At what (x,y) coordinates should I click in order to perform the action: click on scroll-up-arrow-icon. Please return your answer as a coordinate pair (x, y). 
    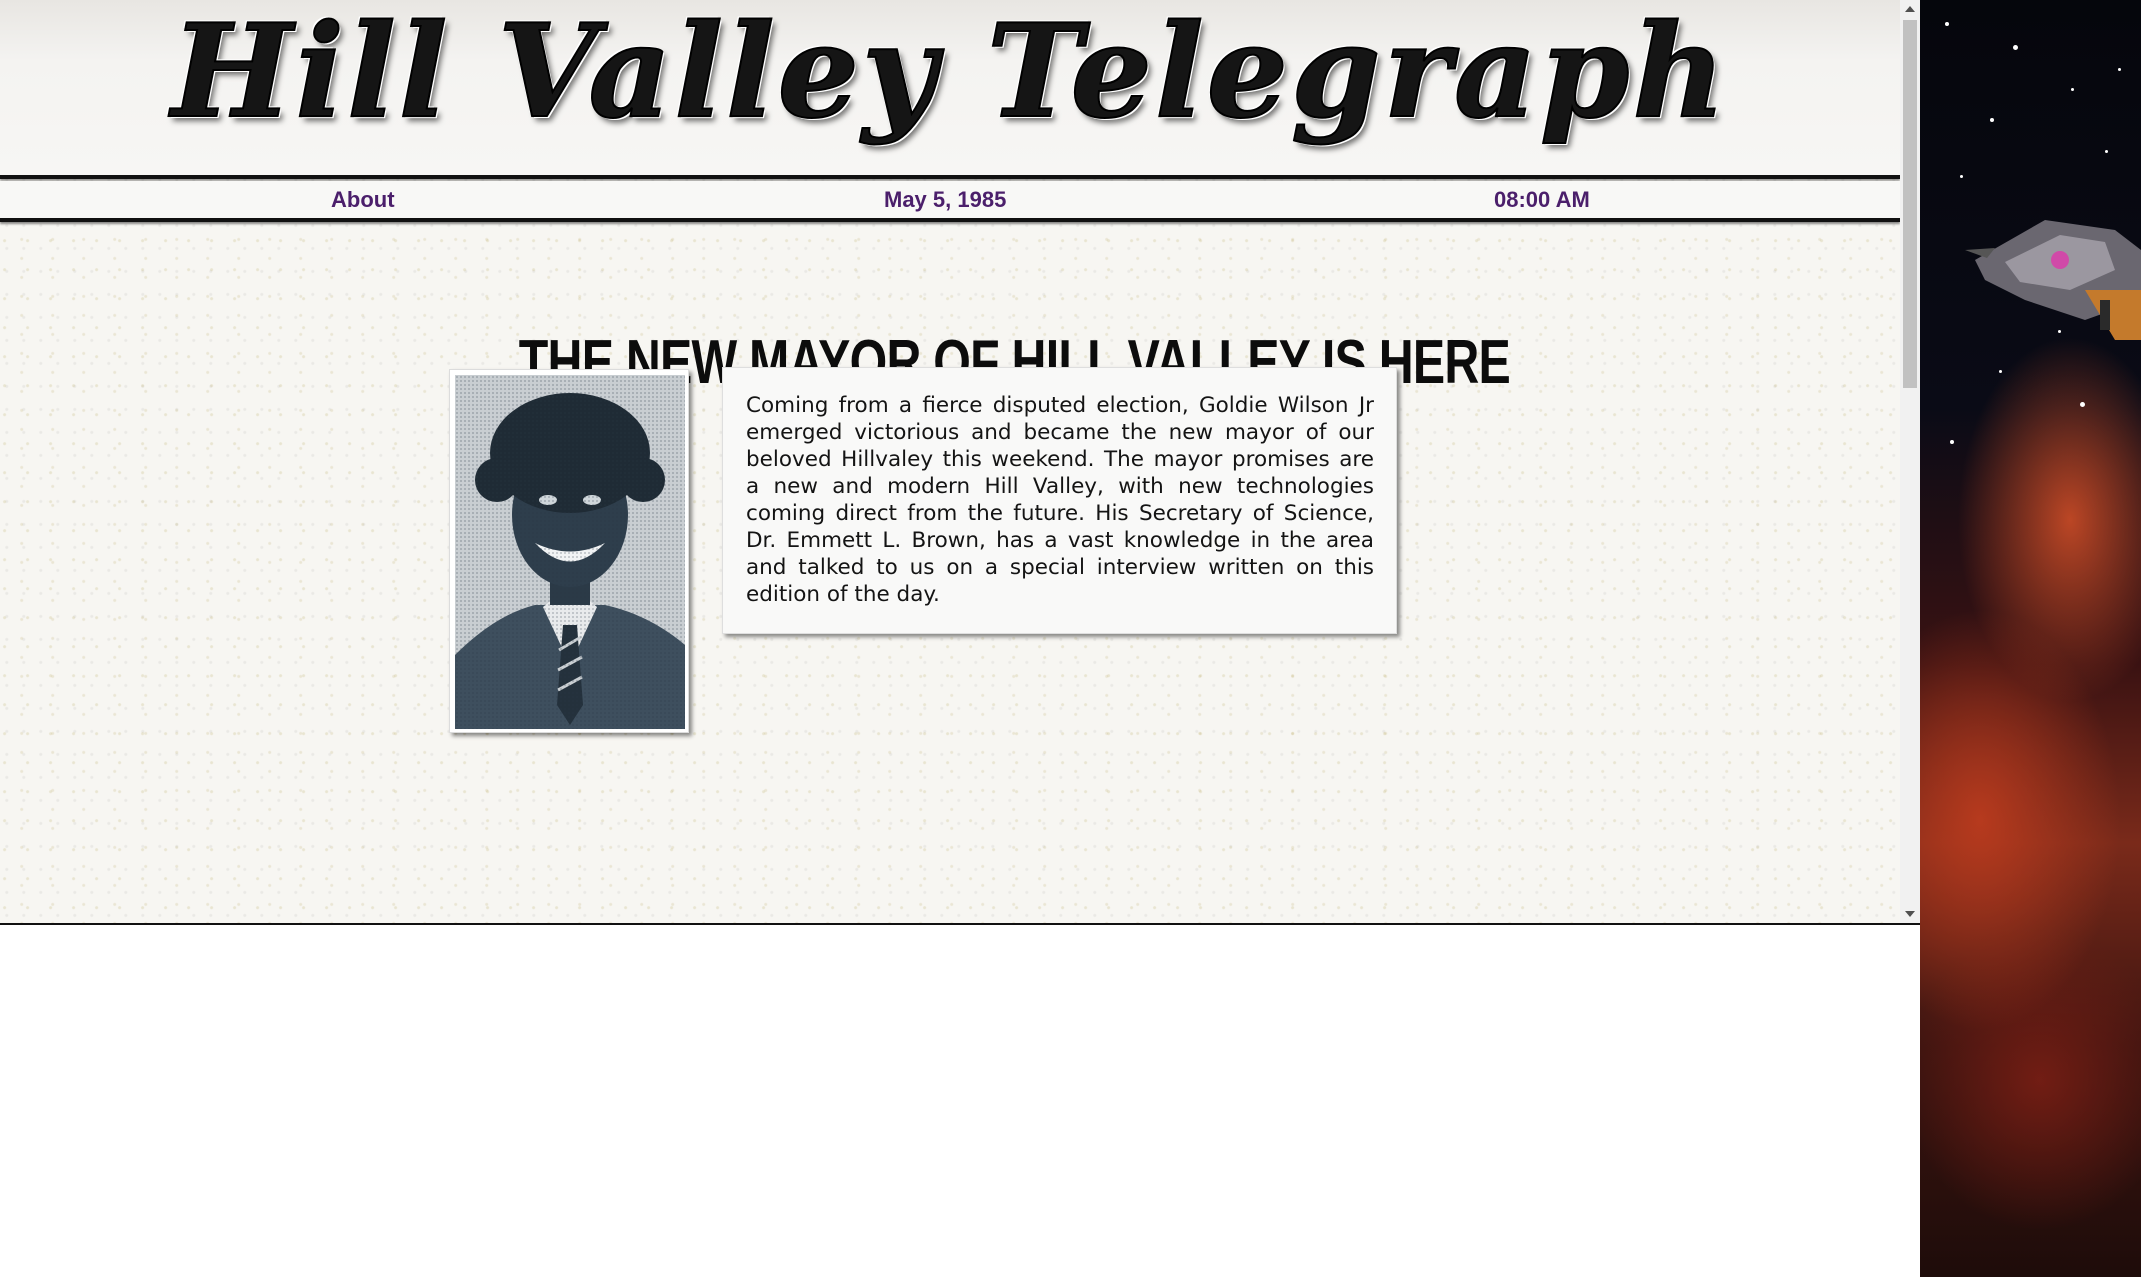
    Looking at the image, I should click on (1910, 9).